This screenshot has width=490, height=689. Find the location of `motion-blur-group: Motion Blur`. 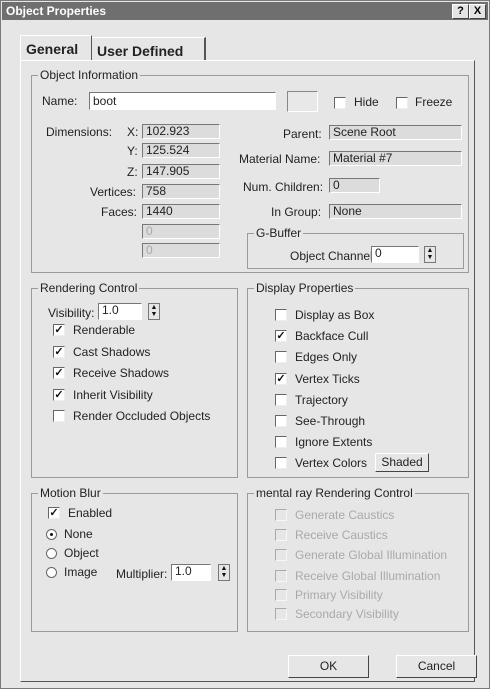

motion-blur-group: Motion Blur is located at coordinates (134, 559).